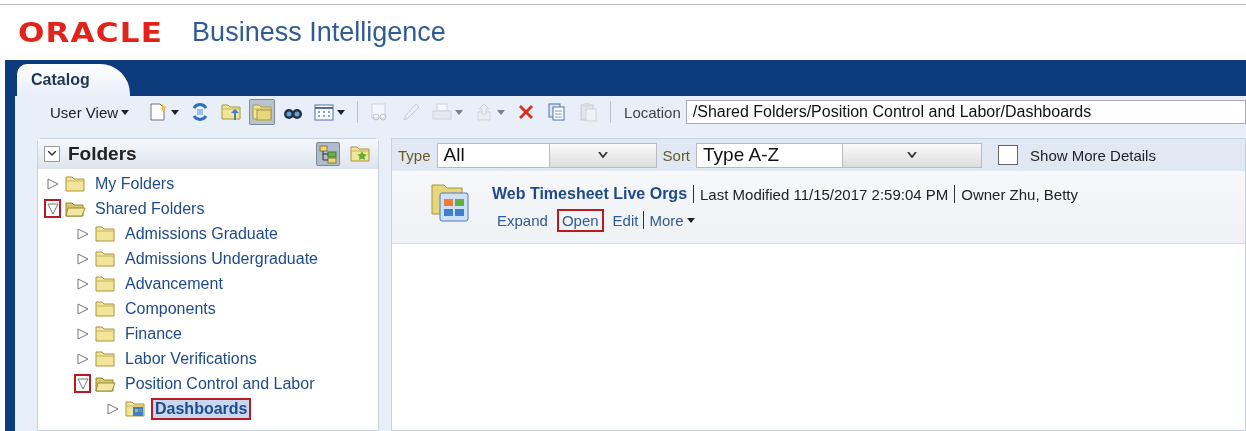 Image resolution: width=1246 pixels, height=431 pixels. What do you see at coordinates (588, 112) in the screenshot?
I see `paste-icon` at bounding box center [588, 112].